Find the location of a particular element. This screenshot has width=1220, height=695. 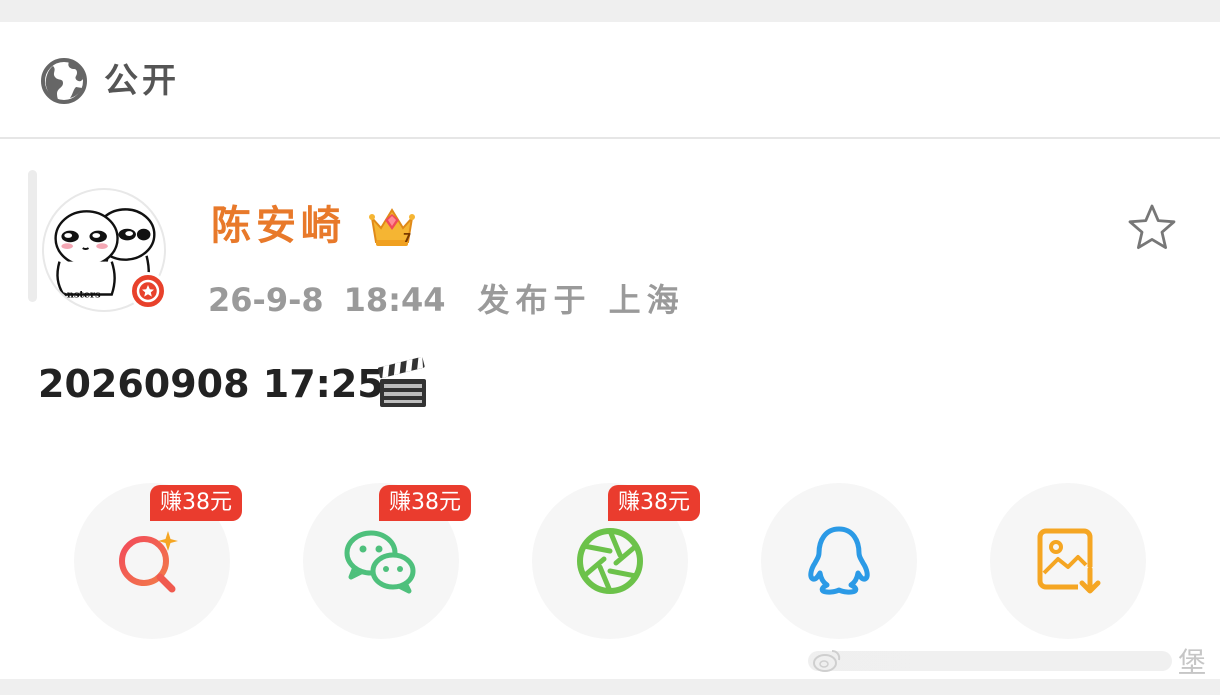

top-spacer is located at coordinates (610, 11).